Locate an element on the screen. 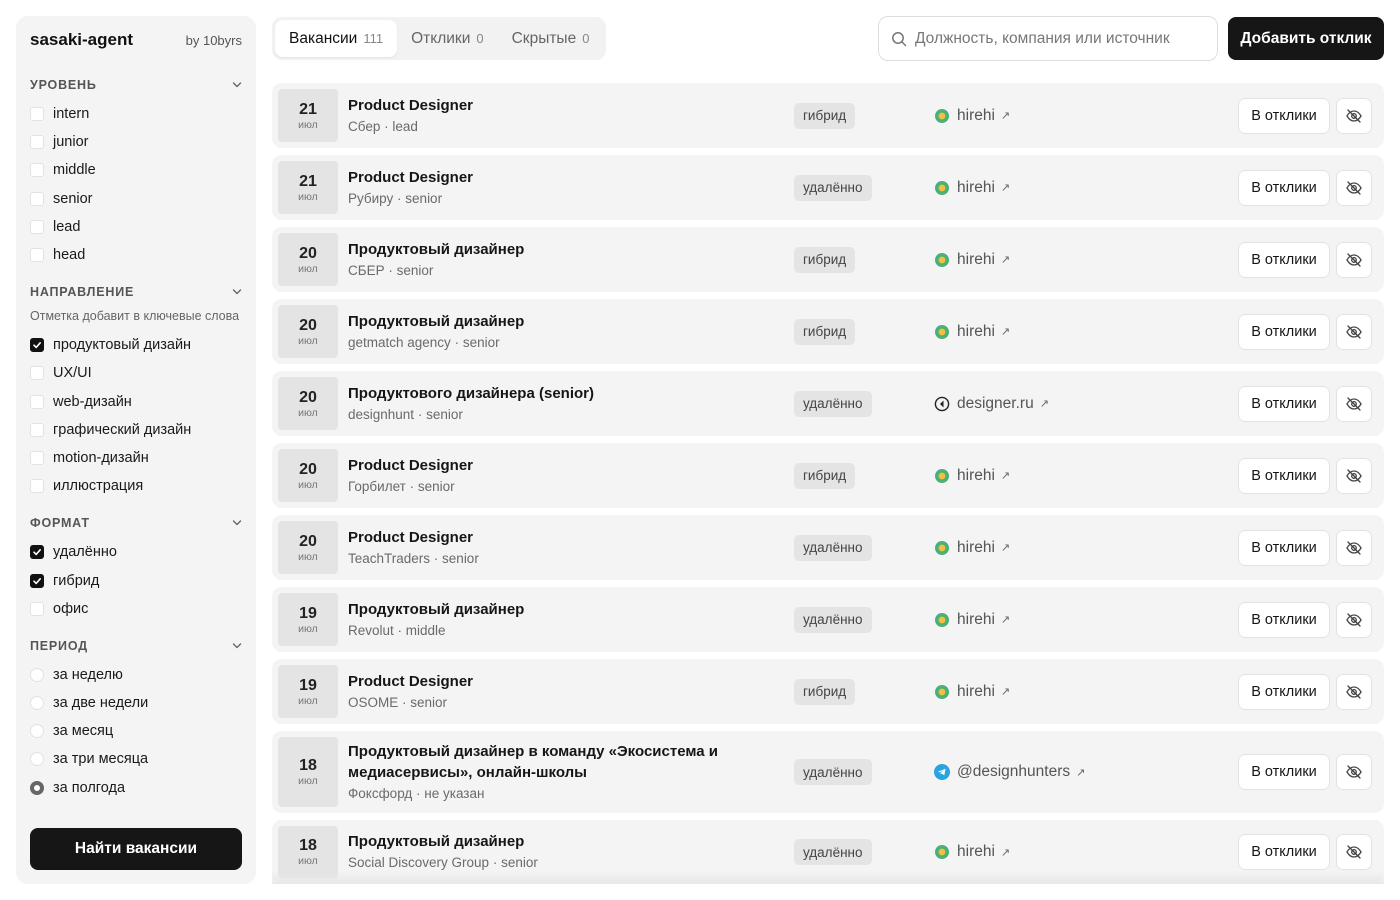 The image size is (1400, 900). source-link: @designhunters ↗ is located at coordinates (1009, 772).